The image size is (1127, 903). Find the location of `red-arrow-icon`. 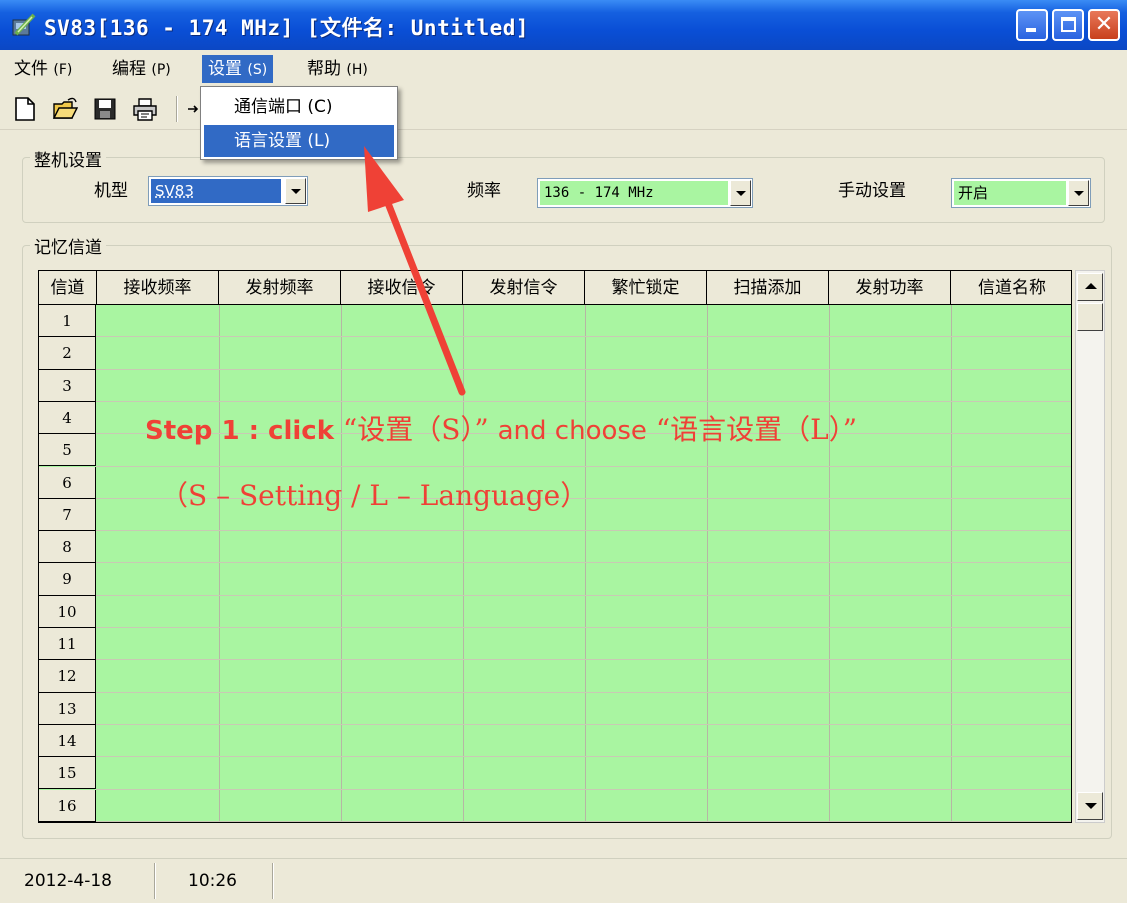

red-arrow-icon is located at coordinates (415, 271).